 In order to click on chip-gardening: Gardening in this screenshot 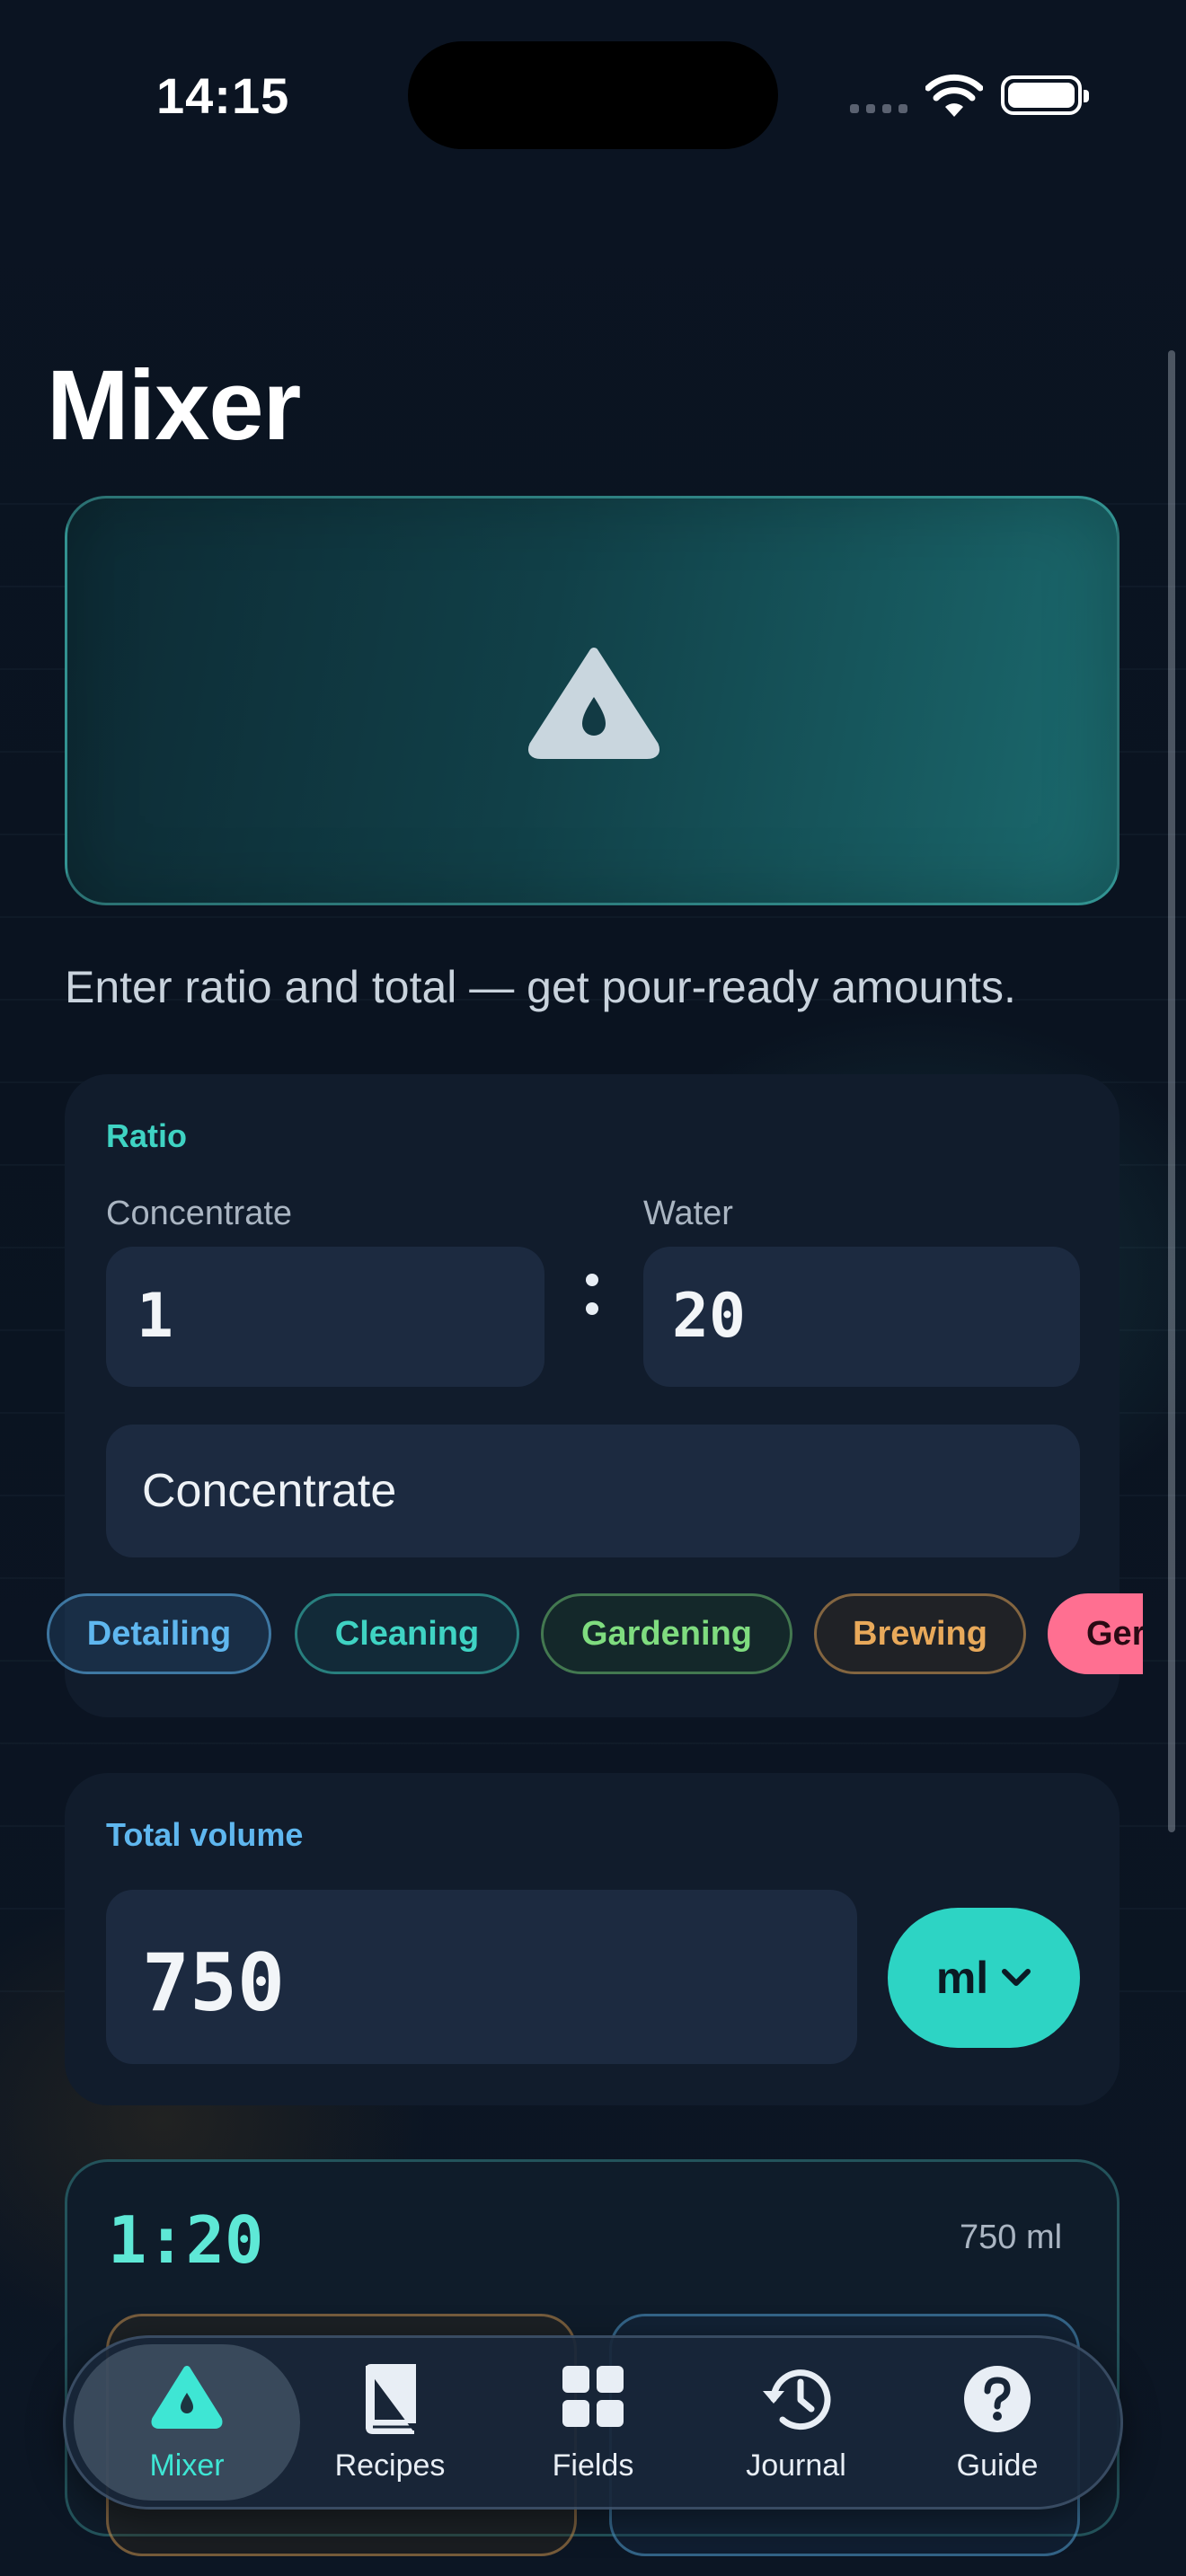, I will do `click(666, 1633)`.